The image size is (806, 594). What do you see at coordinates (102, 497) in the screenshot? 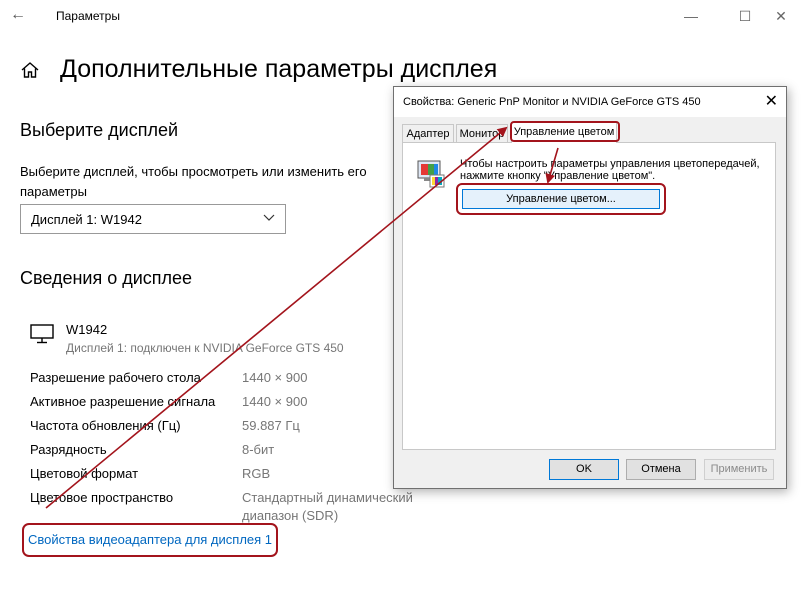
I see `prop-label-color-space: Цветовое пространство` at bounding box center [102, 497].